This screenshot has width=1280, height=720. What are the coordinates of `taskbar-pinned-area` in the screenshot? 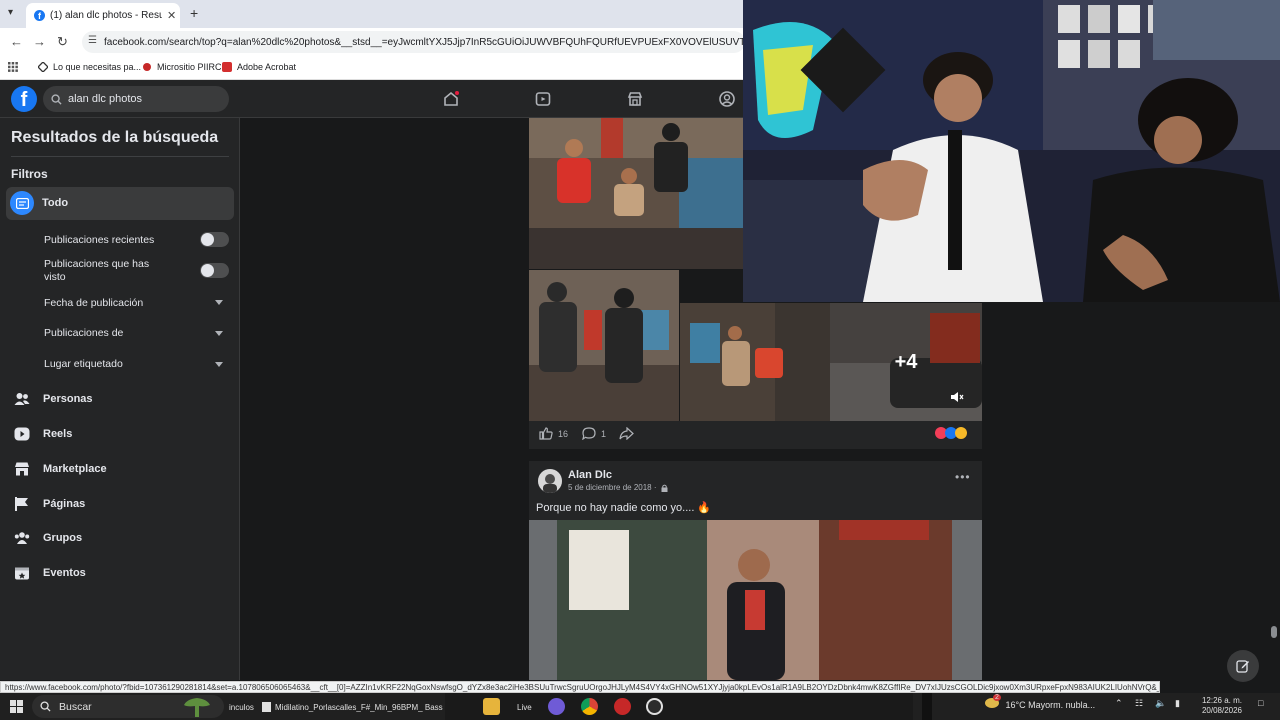 It's located at (679, 706).